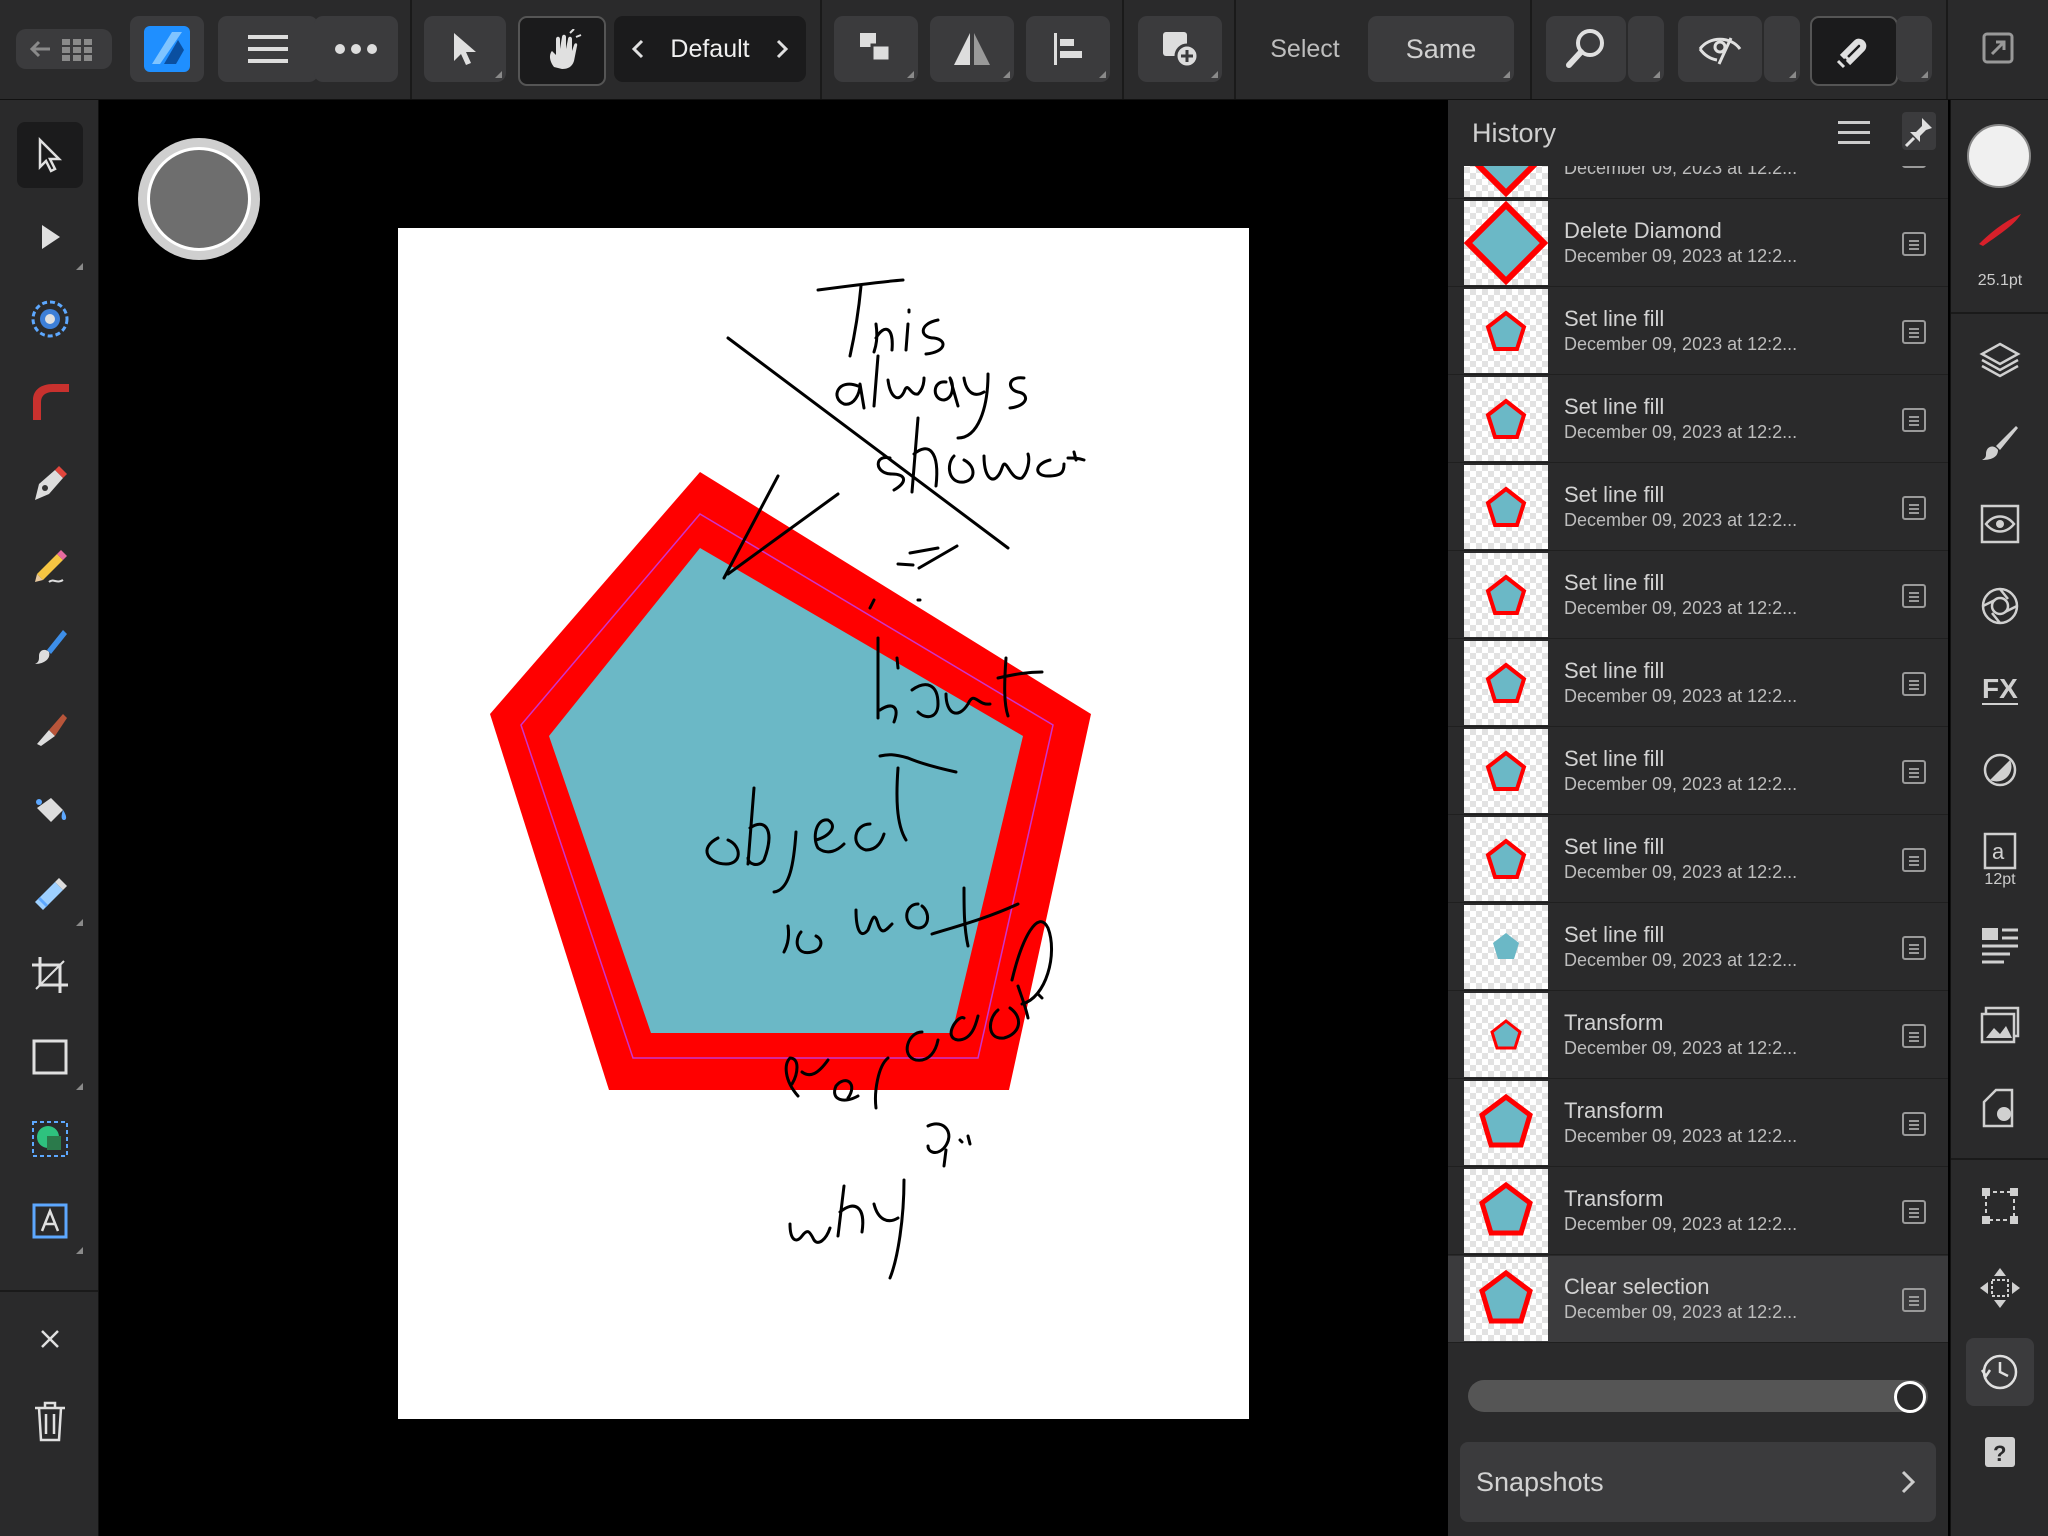 The image size is (2048, 1536). I want to click on studio-bar: 25.1pt FX a 12pt ?, so click(1999, 818).